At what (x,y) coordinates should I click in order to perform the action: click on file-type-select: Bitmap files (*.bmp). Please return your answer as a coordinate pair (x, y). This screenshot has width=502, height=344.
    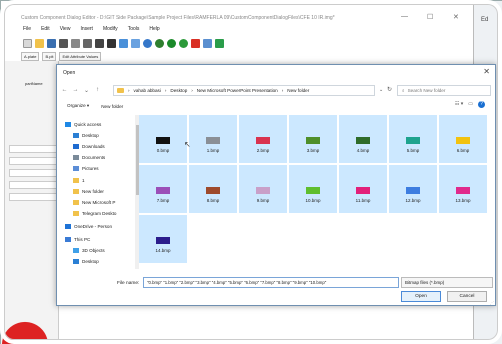
    Looking at the image, I should click on (447, 282).